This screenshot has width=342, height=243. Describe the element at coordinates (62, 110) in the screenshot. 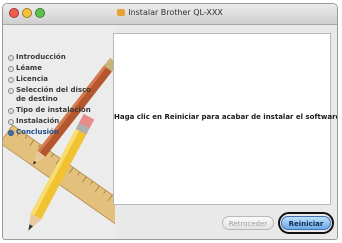

I see `step-installation-type: Tipo de instalación` at that location.